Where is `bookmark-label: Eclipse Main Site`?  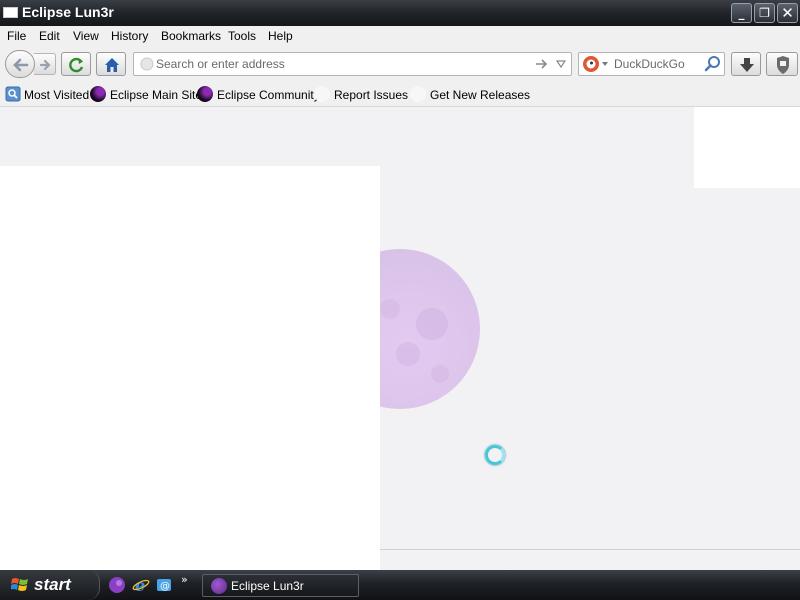 bookmark-label: Eclipse Main Site is located at coordinates (156, 95).